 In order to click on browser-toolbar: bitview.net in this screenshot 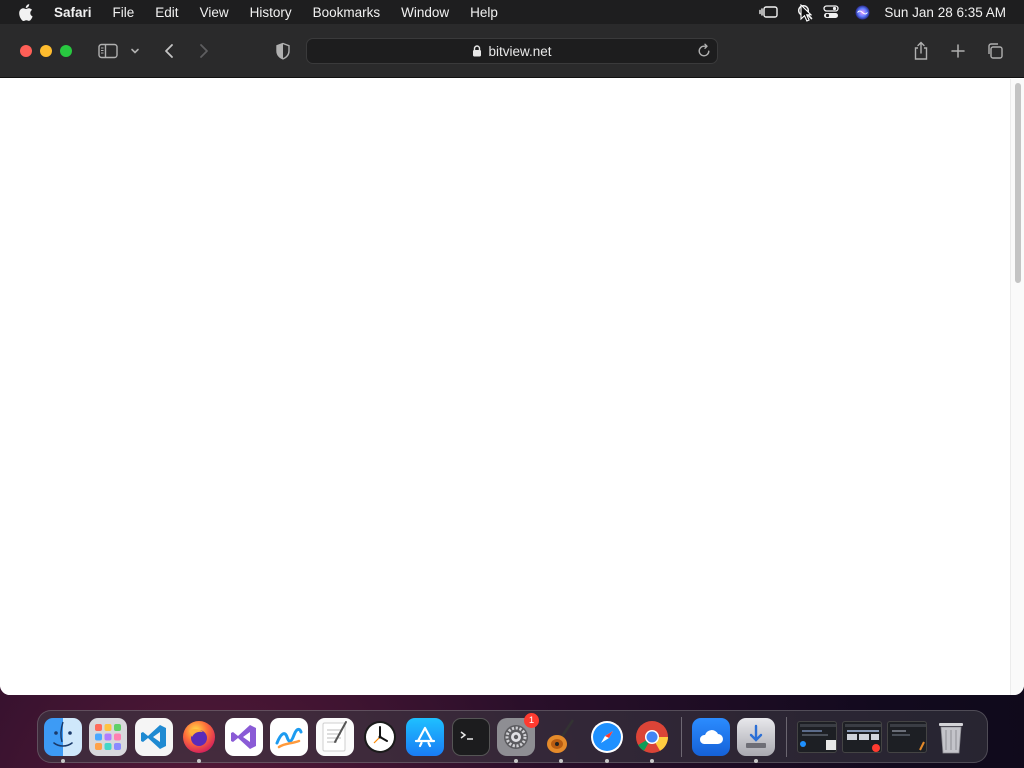, I will do `click(512, 51)`.